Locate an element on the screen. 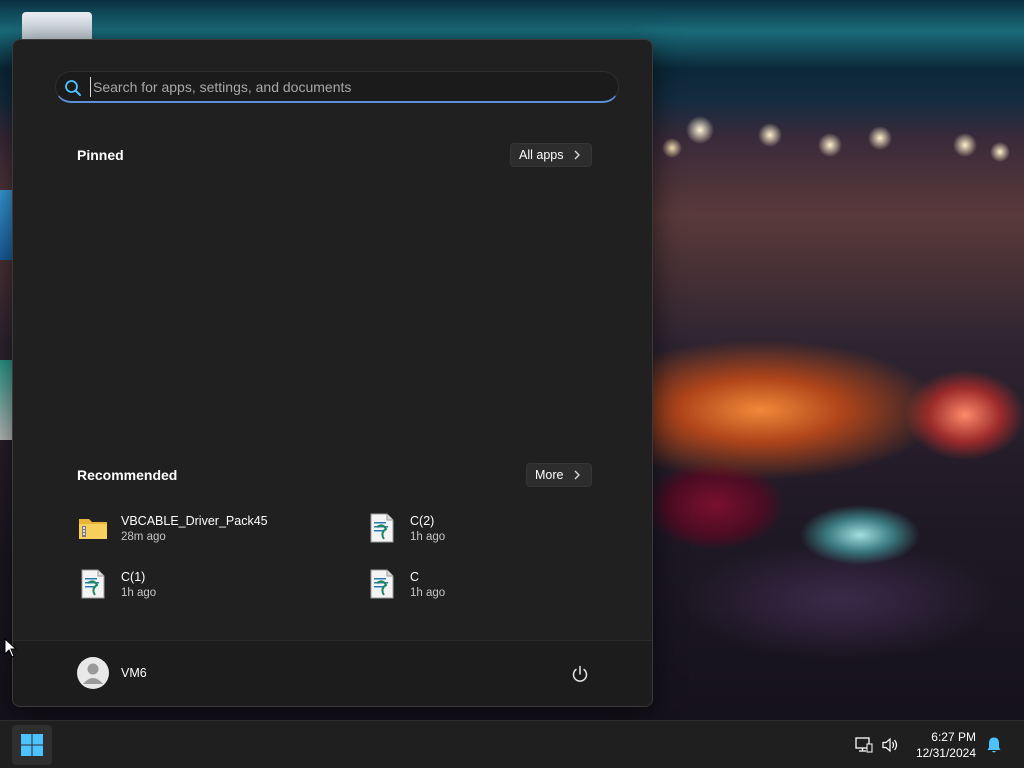 This screenshot has height=768, width=1024. start-button is located at coordinates (32, 745).